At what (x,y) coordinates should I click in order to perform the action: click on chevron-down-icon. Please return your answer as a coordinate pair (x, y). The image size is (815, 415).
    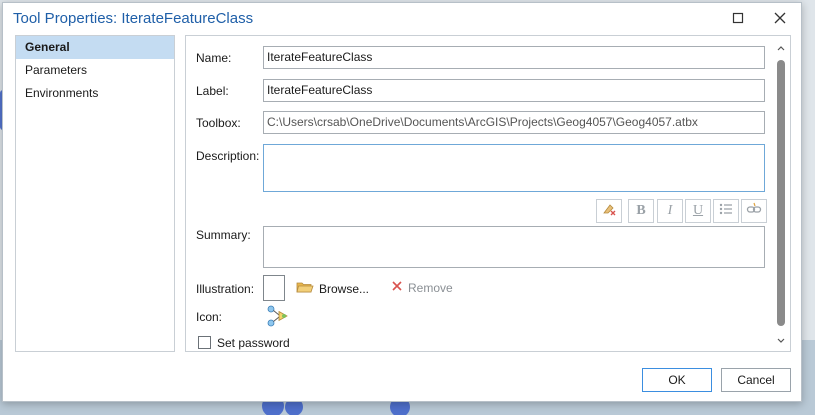
    Looking at the image, I should click on (781, 340).